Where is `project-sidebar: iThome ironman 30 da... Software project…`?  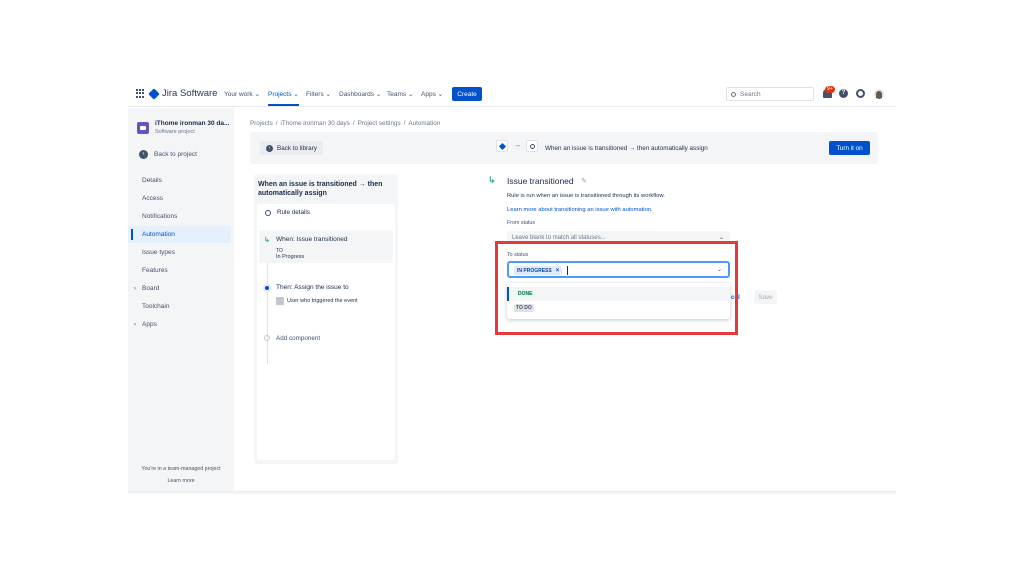
project-sidebar: iThome ironman 30 da... Software project… is located at coordinates (181, 301).